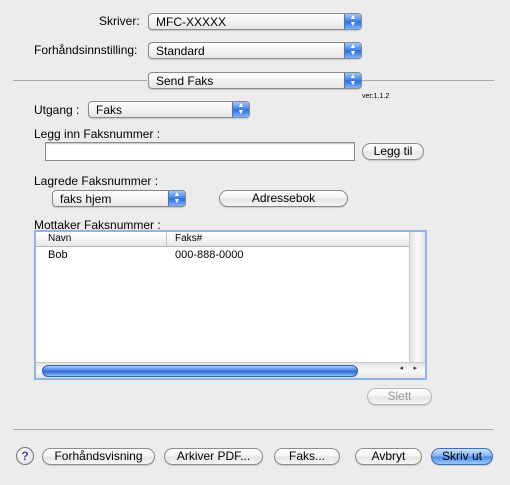 The image size is (510, 485). What do you see at coordinates (98, 456) in the screenshot?
I see `preview-button: Forhåndsvisning` at bounding box center [98, 456].